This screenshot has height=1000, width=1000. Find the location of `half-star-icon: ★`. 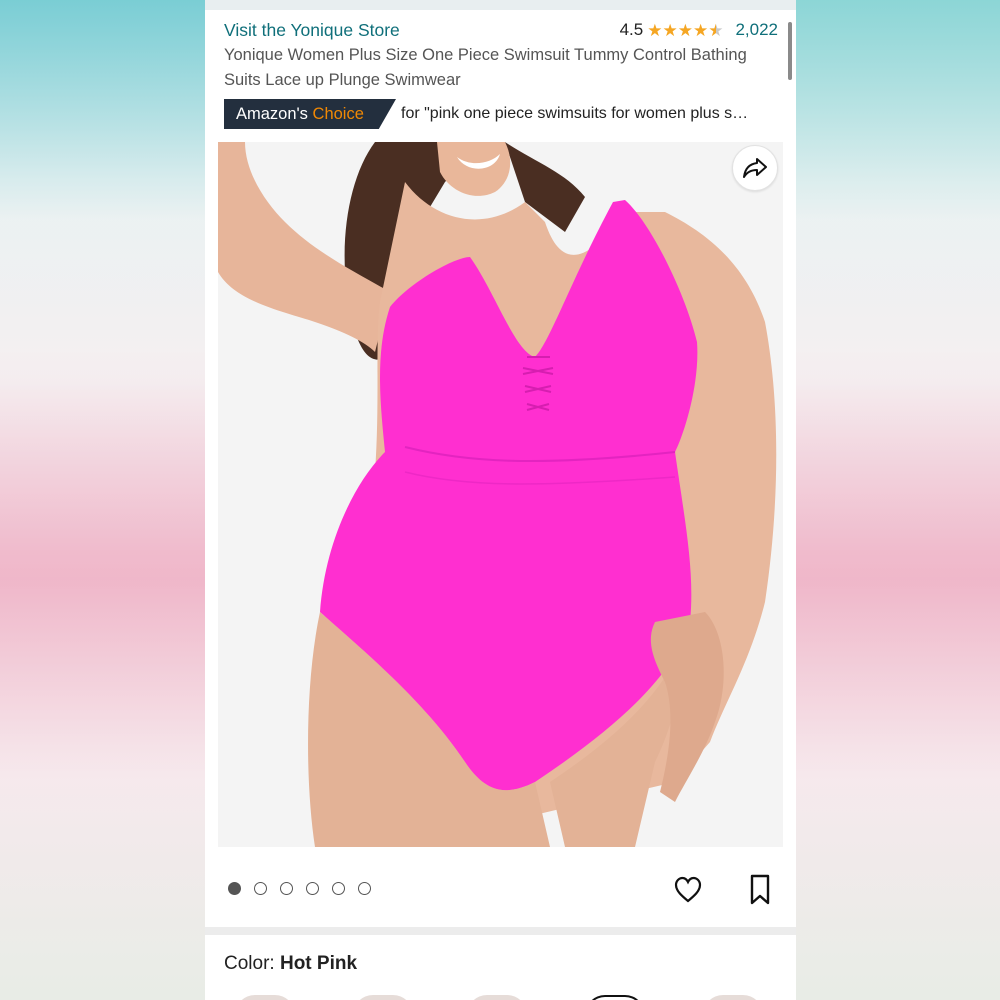

half-star-icon: ★ is located at coordinates (716, 30).